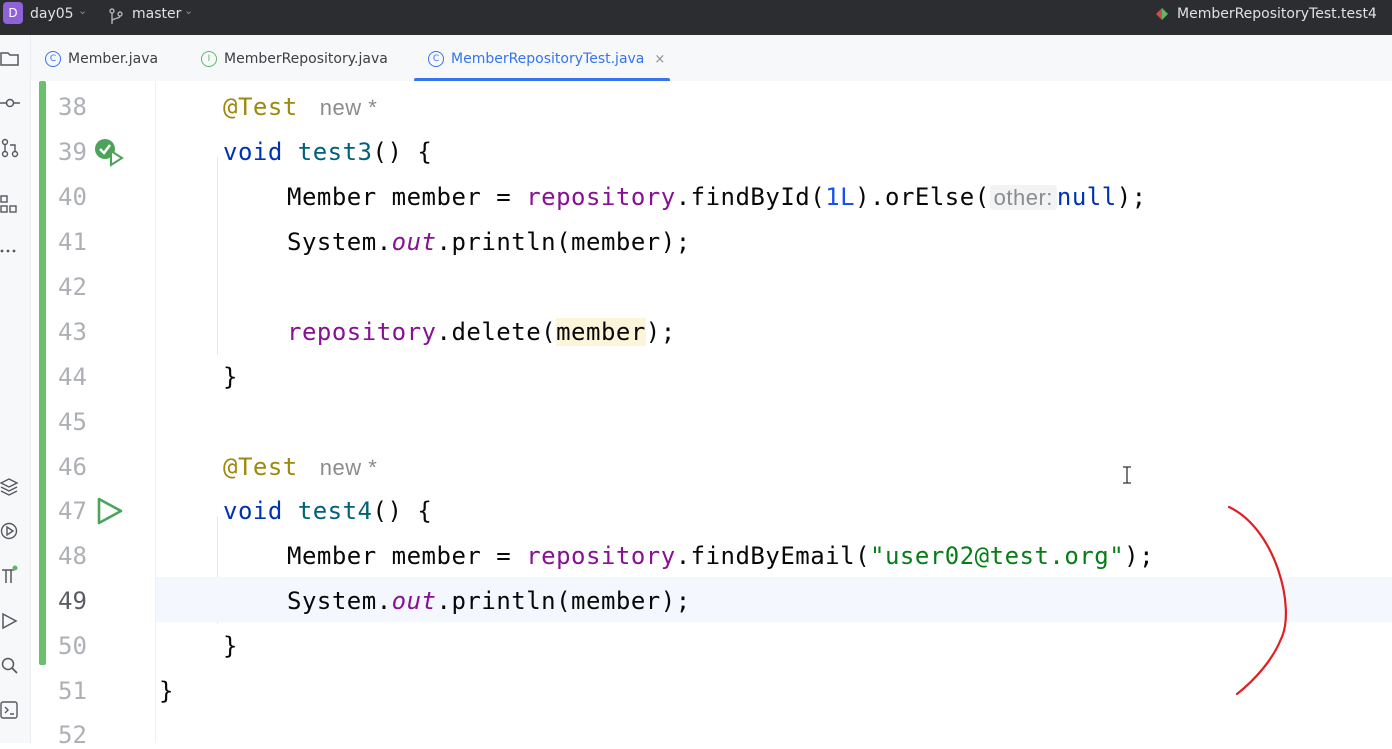 The height and width of the screenshot is (749, 1392). What do you see at coordinates (436, 59) in the screenshot?
I see `test-class-icon: C` at bounding box center [436, 59].